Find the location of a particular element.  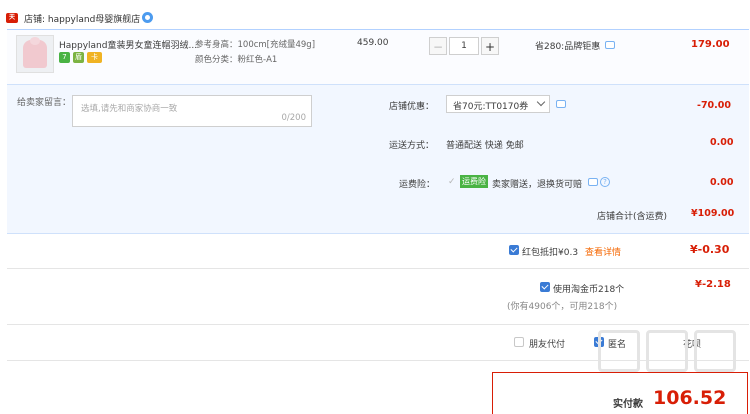

coat-image is located at coordinates (35, 52).